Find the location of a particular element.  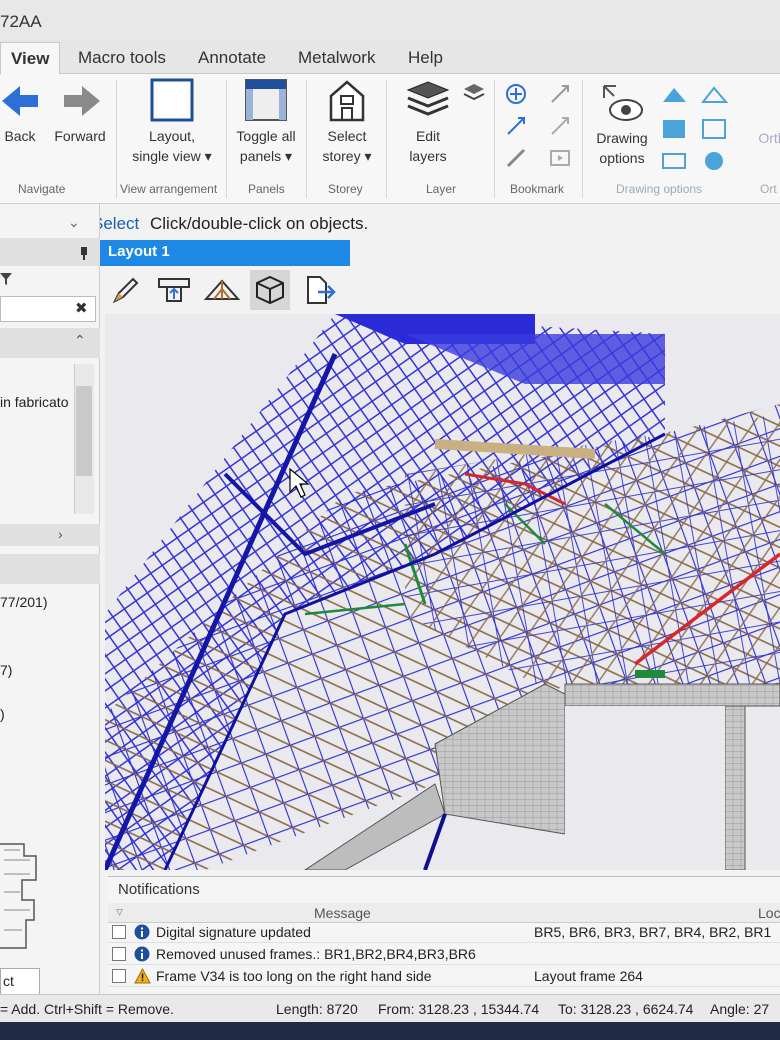

bookmark-add-icon is located at coordinates (516, 94).